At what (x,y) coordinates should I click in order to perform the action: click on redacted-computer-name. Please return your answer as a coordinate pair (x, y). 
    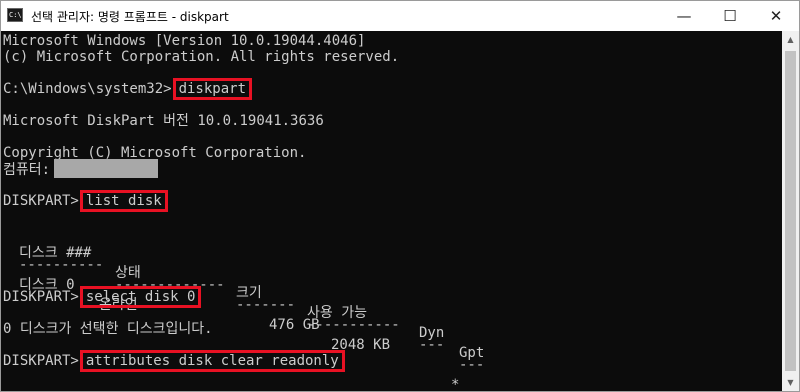
    Looking at the image, I should click on (106, 168).